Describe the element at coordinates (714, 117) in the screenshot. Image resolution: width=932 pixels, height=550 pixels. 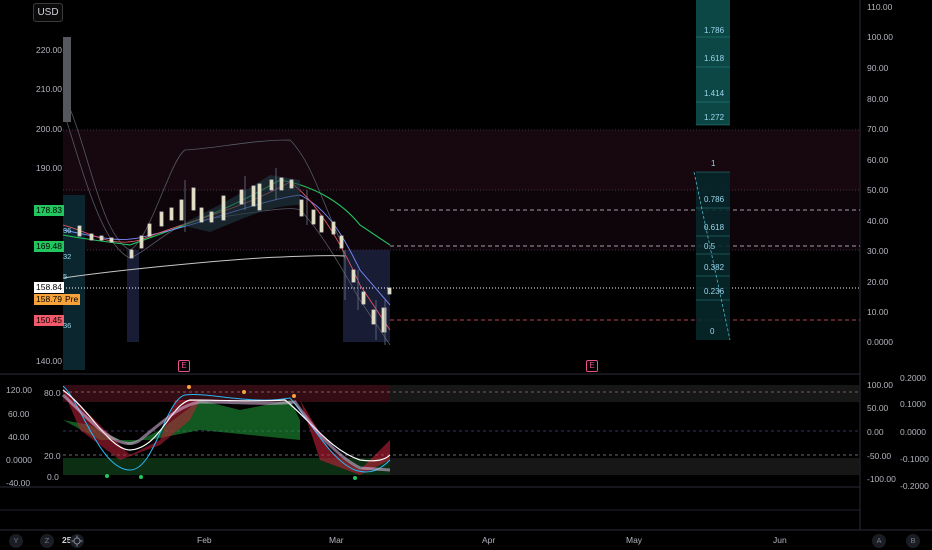
I see `fib-level-label: 1.272` at that location.